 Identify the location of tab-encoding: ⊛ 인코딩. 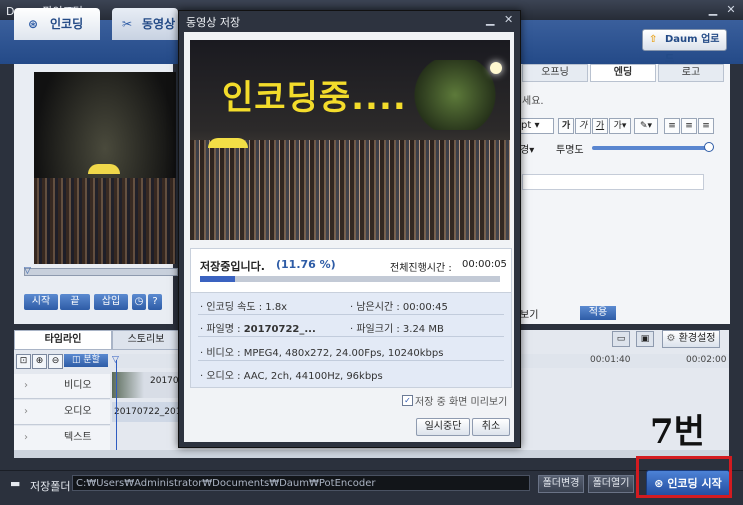
(57, 24).